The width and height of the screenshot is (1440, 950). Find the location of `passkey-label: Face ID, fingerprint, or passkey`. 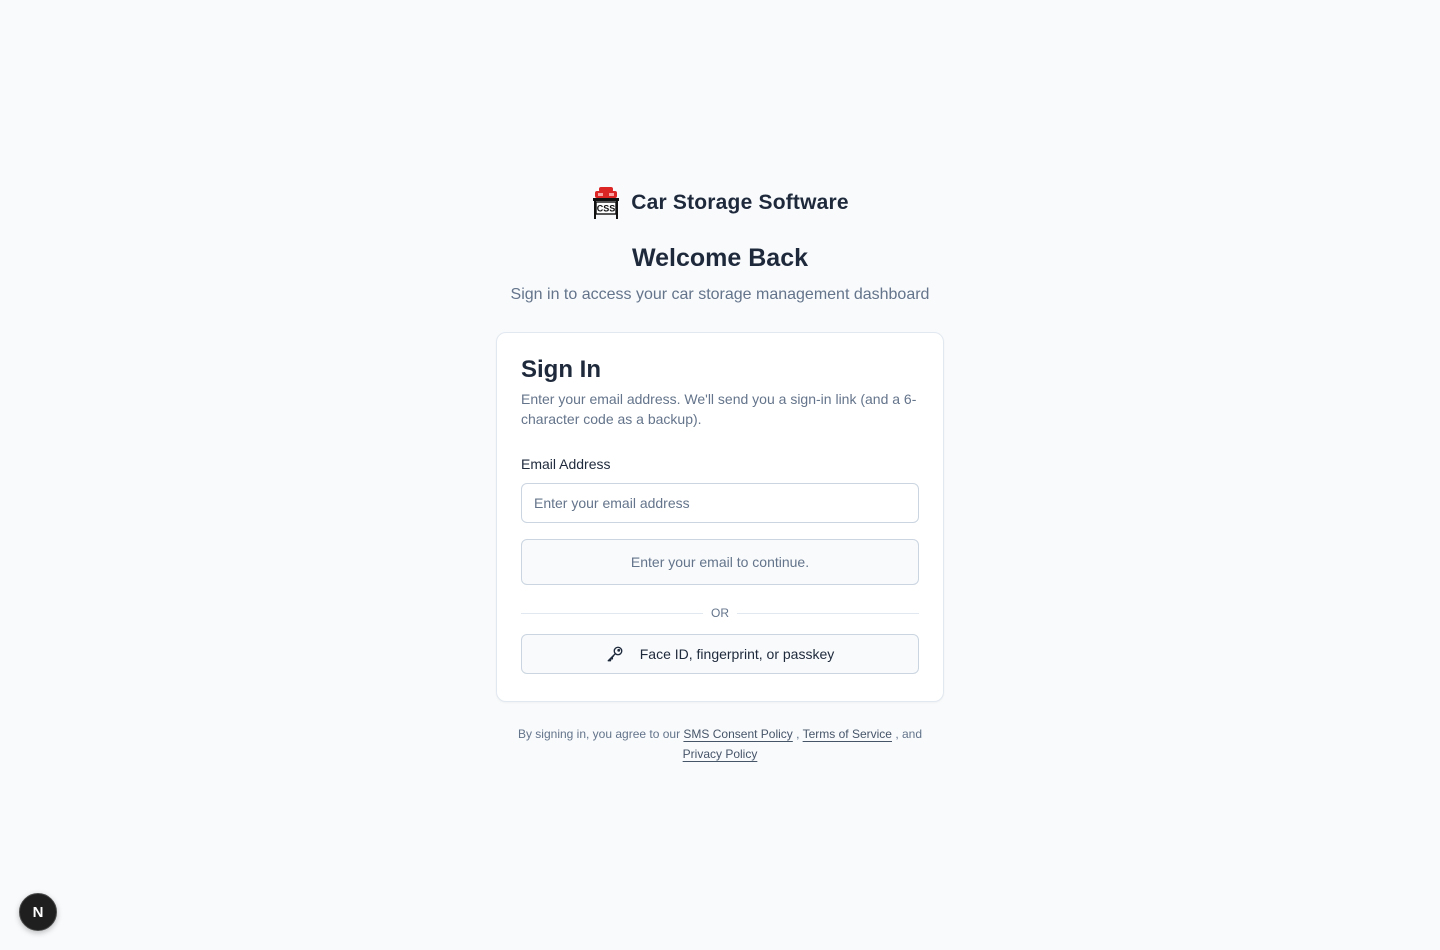

passkey-label: Face ID, fingerprint, or passkey is located at coordinates (737, 654).